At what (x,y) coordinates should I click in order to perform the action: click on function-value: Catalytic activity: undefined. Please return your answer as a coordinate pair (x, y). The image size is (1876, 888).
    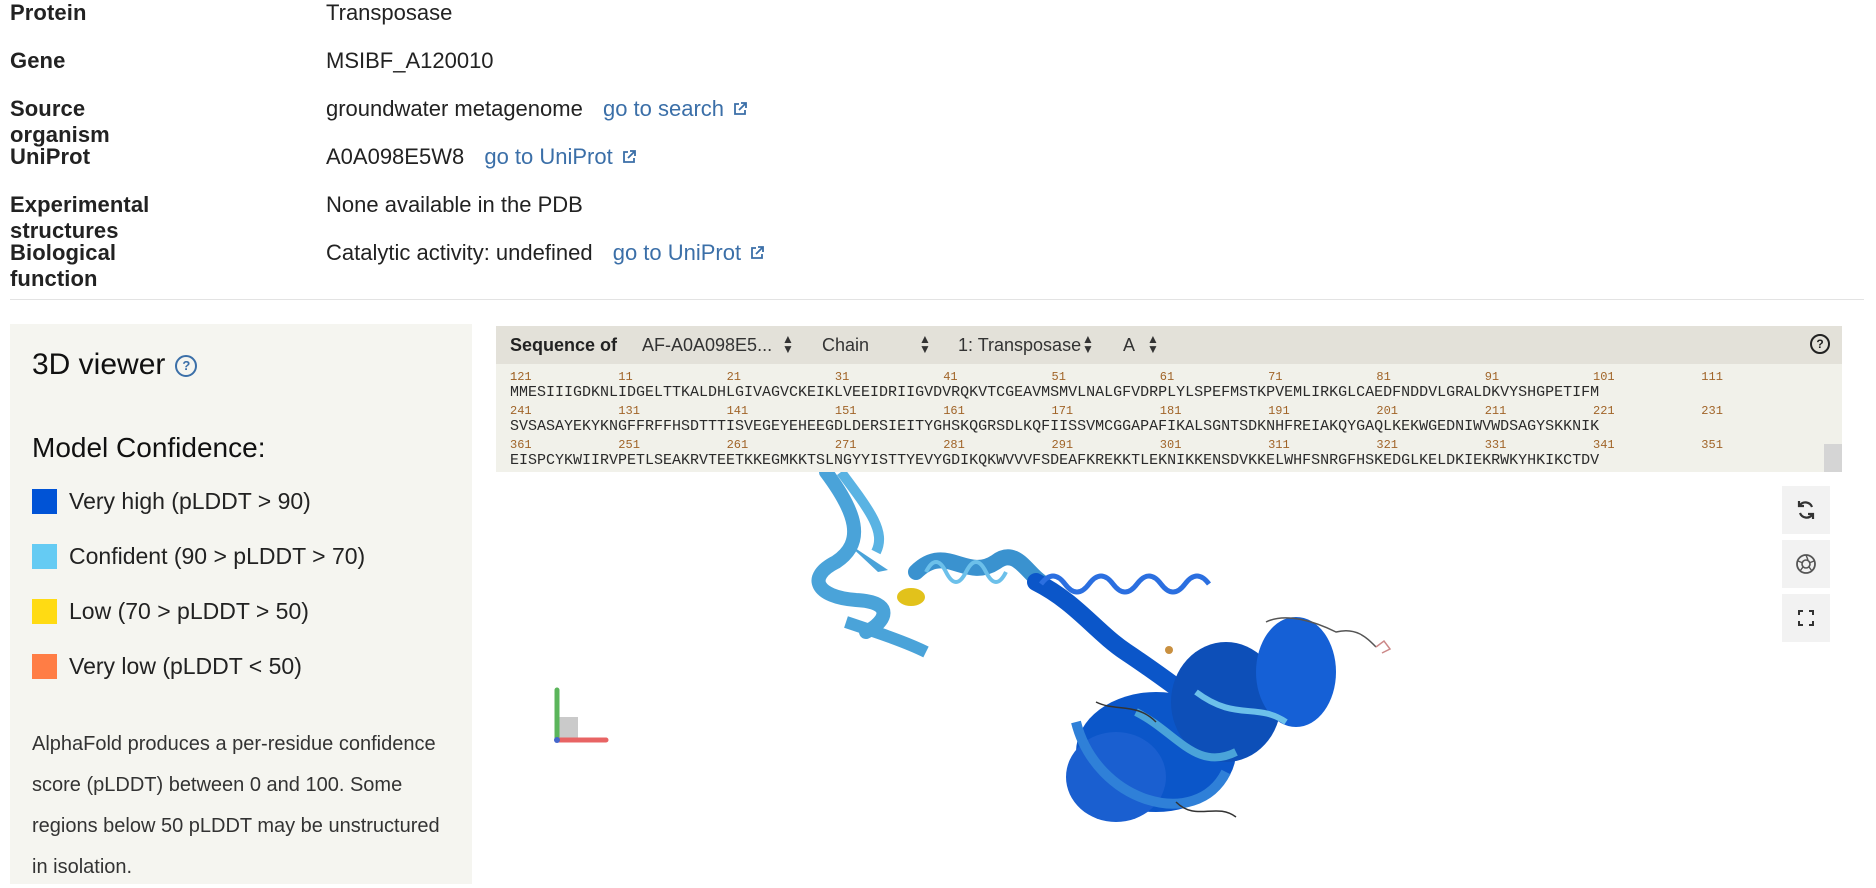
    Looking at the image, I should click on (459, 252).